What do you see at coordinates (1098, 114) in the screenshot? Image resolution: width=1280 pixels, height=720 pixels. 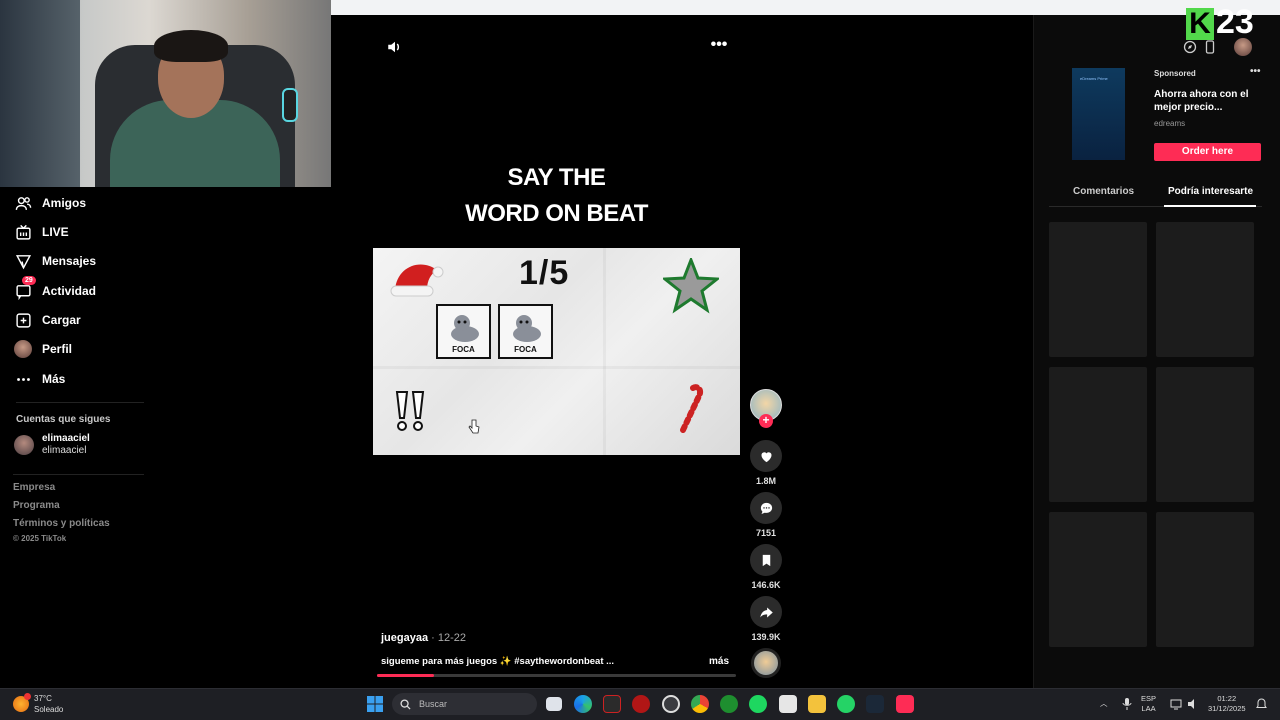 I see `ad-thumbnail: eDreams Prime` at bounding box center [1098, 114].